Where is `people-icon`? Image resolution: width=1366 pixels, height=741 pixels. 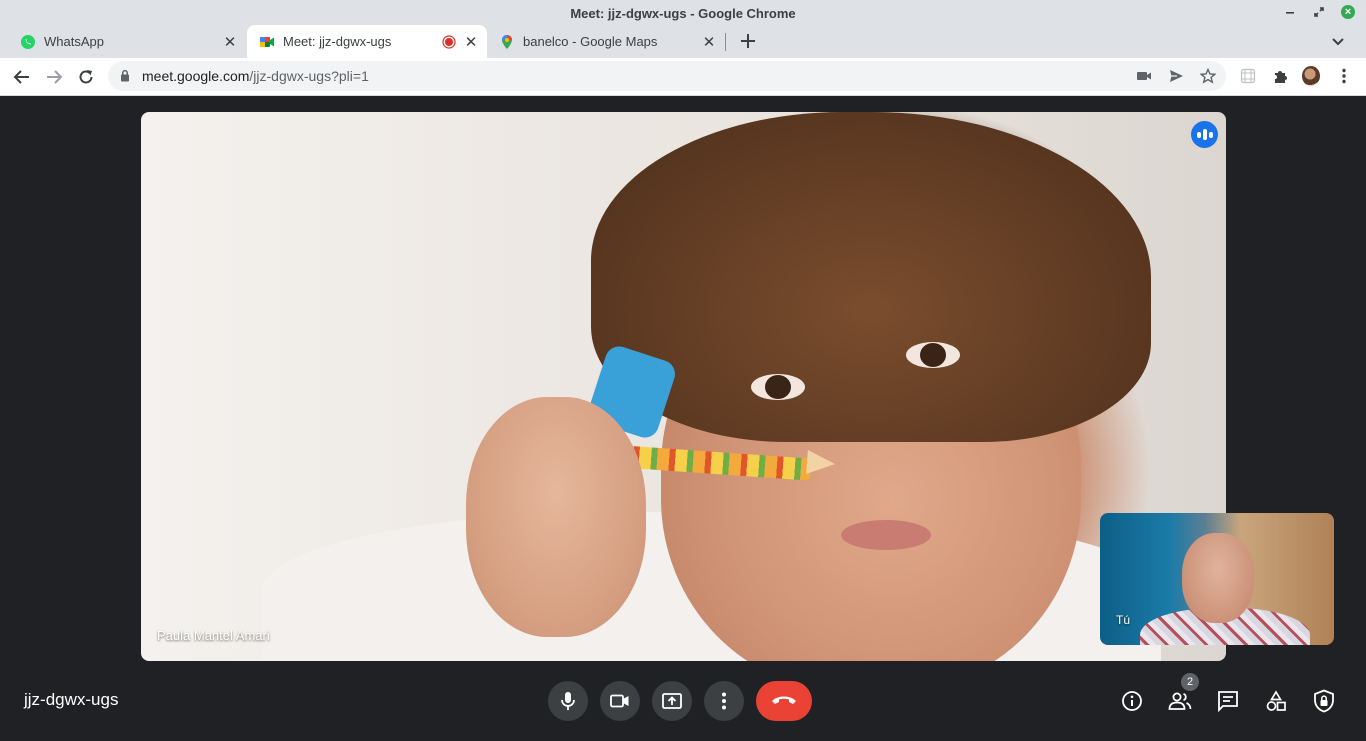 people-icon is located at coordinates (1180, 701).